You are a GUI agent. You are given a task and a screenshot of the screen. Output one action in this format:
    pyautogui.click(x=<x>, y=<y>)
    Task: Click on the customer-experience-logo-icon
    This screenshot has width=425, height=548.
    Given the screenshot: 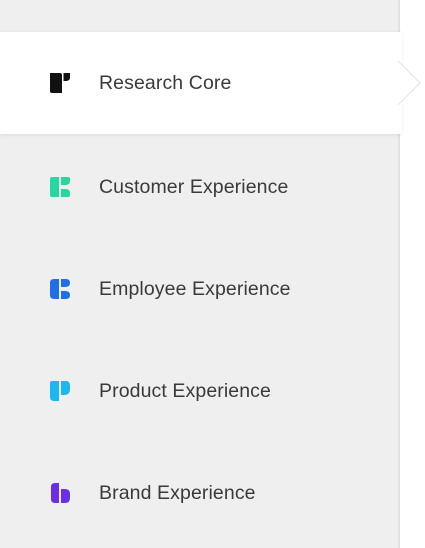 What is the action you would take?
    pyautogui.click(x=60, y=187)
    